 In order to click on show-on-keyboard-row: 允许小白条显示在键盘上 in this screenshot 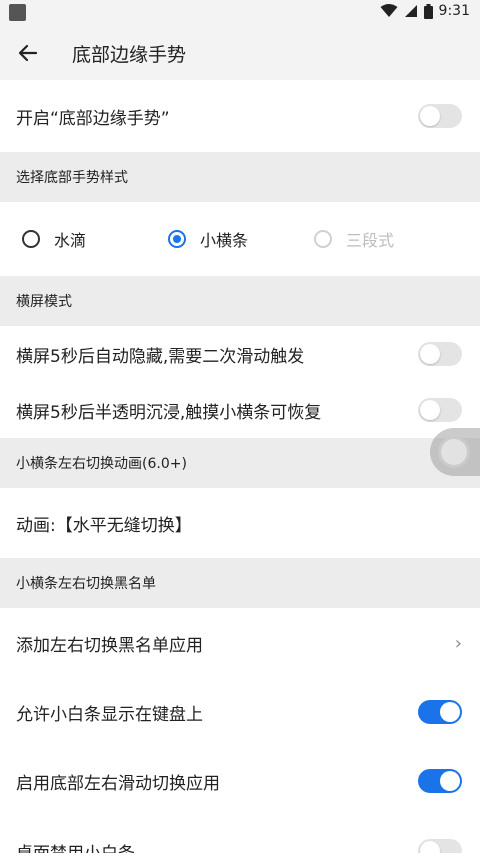, I will do `click(240, 712)`.